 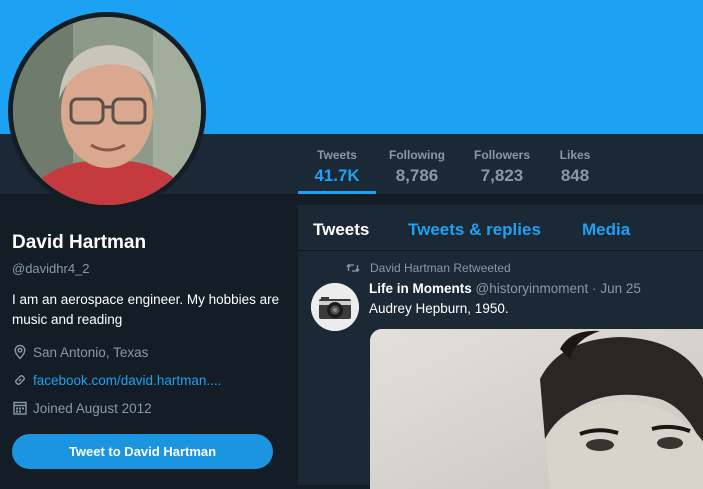 I want to click on stat-likes: Likes 848, so click(x=575, y=164).